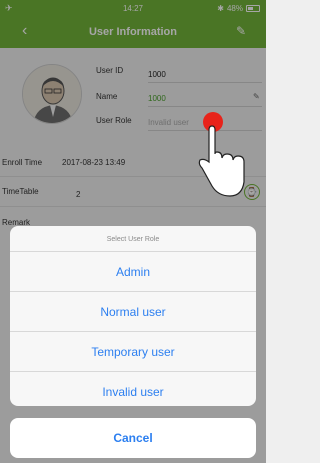 Image resolution: width=320 pixels, height=463 pixels. Describe the element at coordinates (133, 438) in the screenshot. I see `cancel-button: Cancel` at that location.